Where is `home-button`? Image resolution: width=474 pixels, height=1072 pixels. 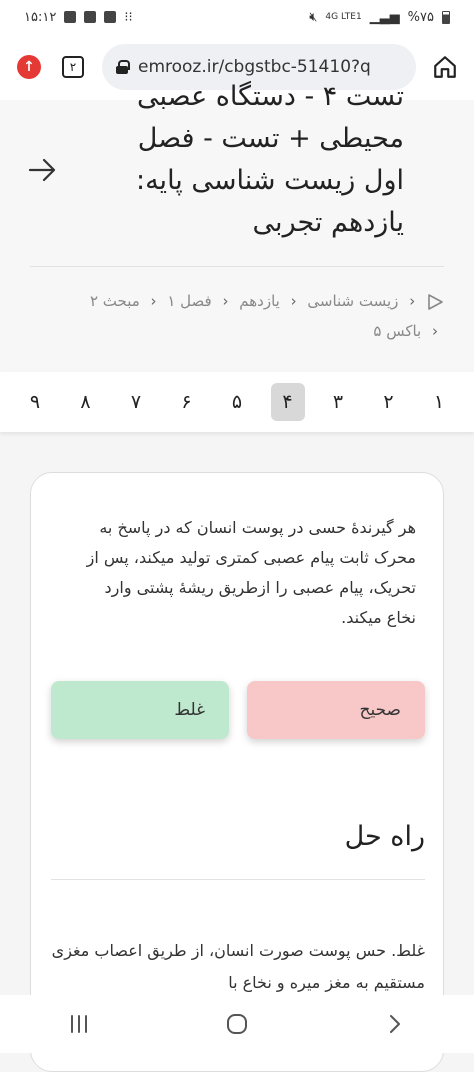
home-button is located at coordinates (445, 67).